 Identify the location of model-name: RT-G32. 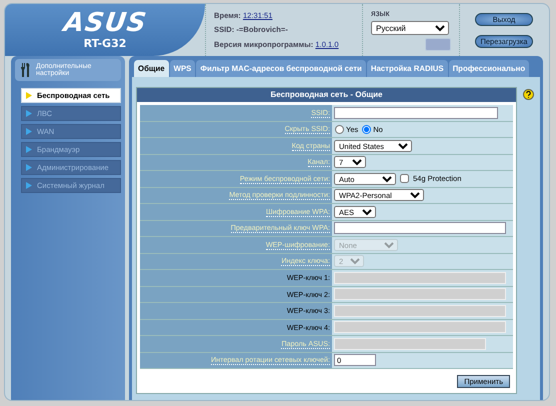
(105, 43).